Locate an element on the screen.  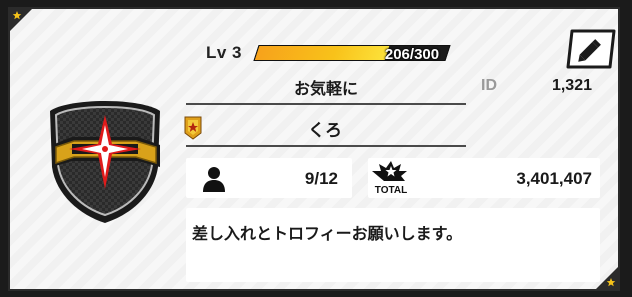
leader-name-field: くろ is located at coordinates (325, 129).